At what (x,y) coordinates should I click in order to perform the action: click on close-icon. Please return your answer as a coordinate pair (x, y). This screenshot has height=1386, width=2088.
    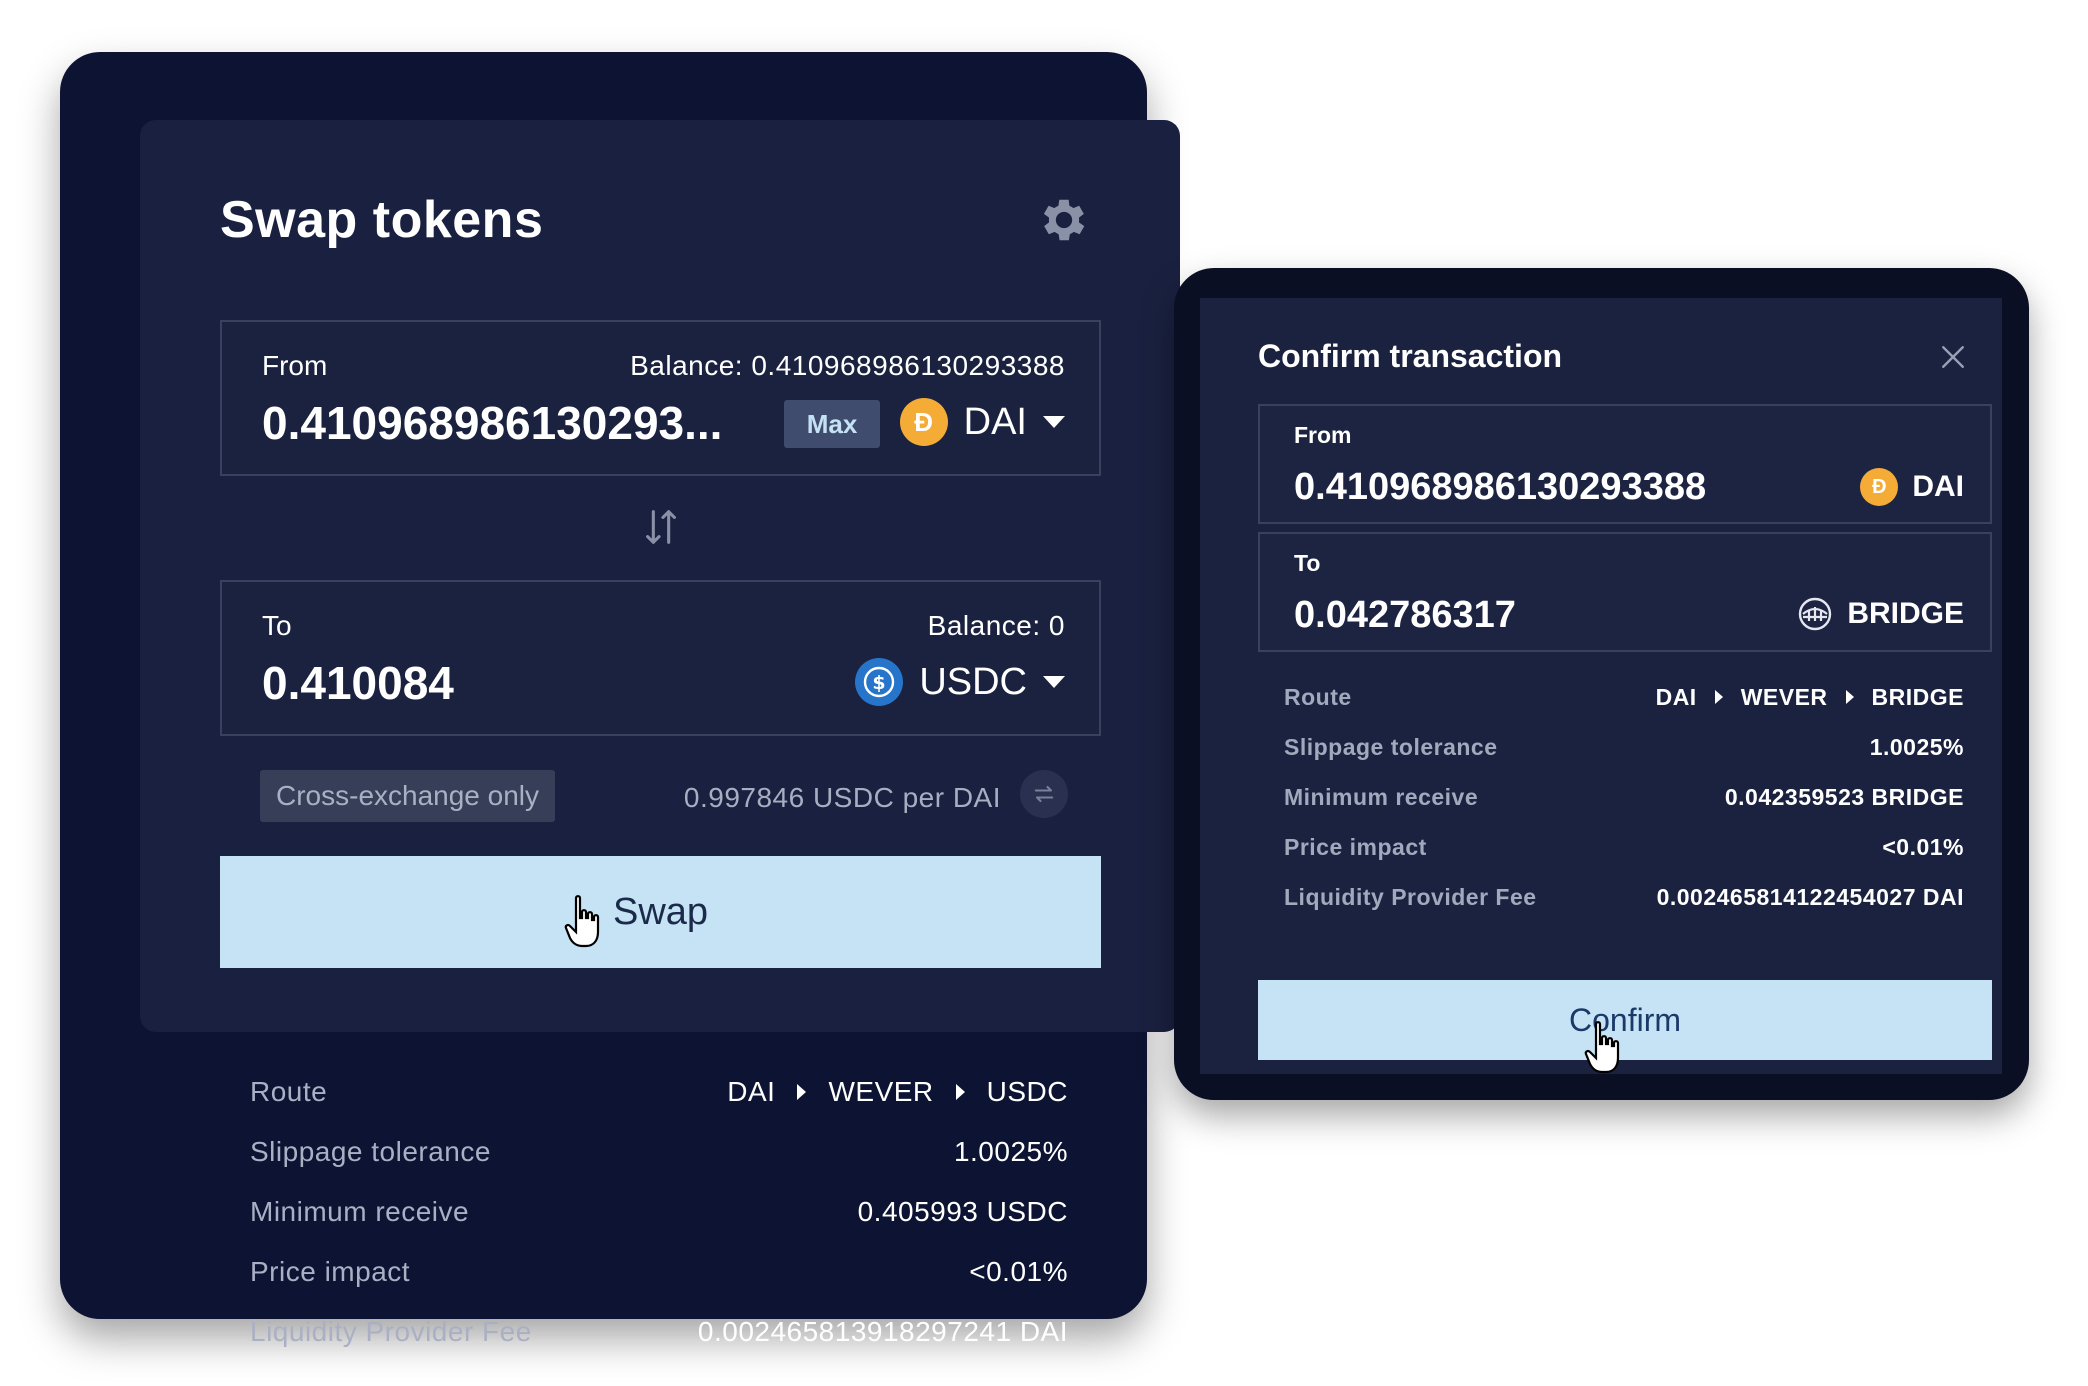
    Looking at the image, I should click on (1953, 357).